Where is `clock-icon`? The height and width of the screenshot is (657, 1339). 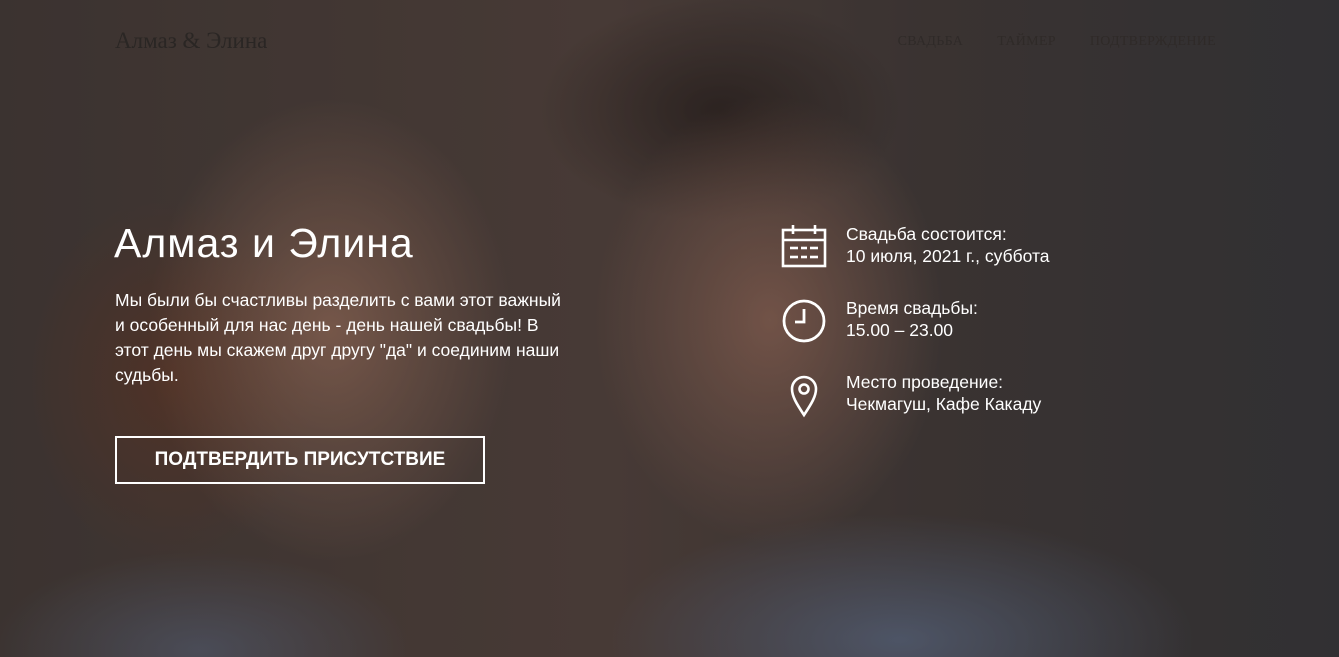 clock-icon is located at coordinates (804, 321).